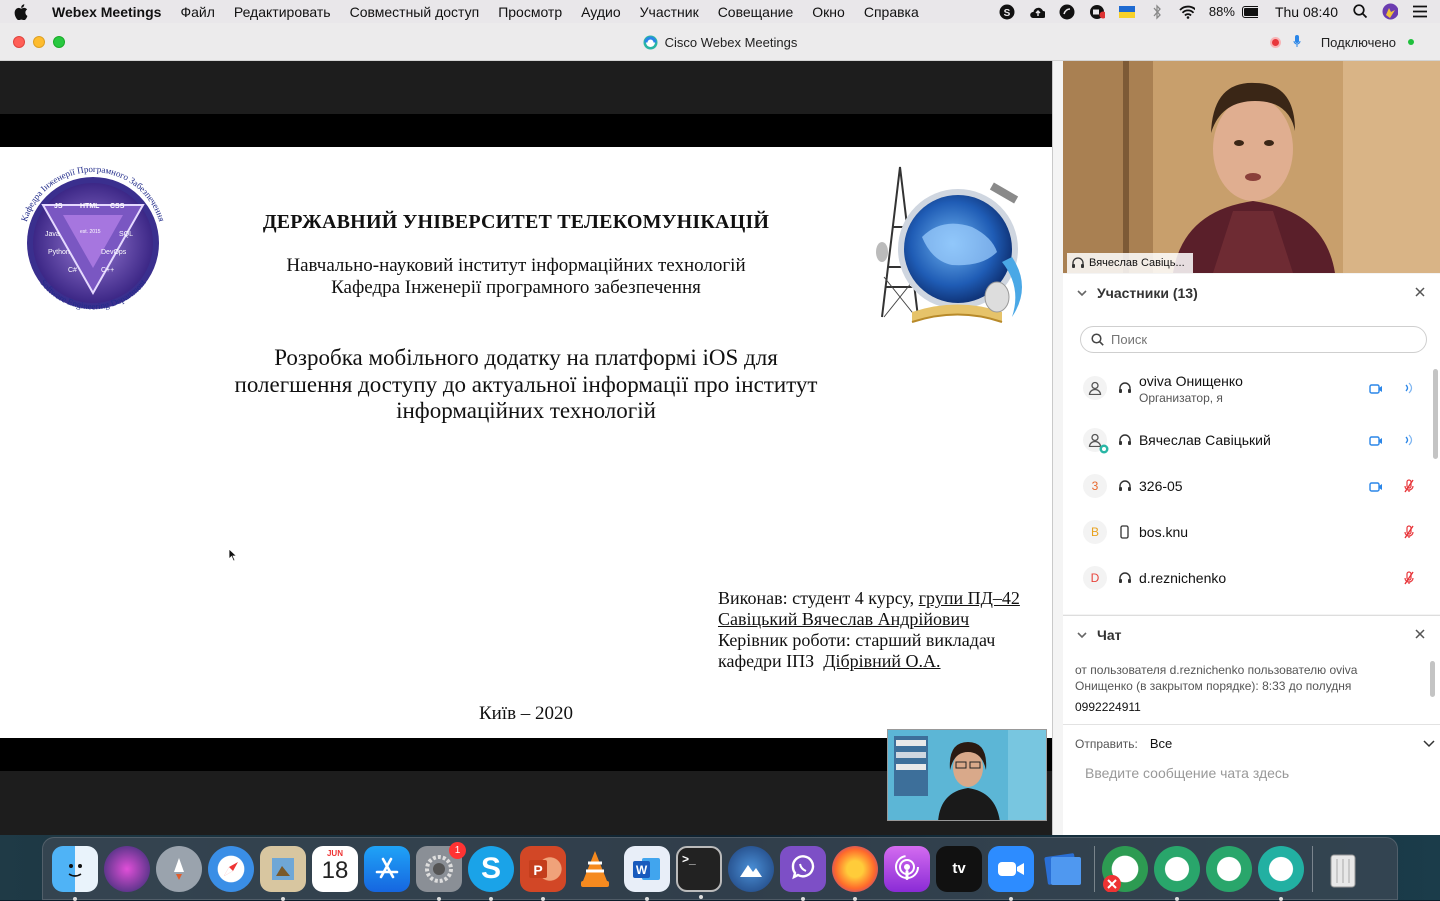 The height and width of the screenshot is (901, 1440). I want to click on presenter-video-thumbnail, so click(967, 775).